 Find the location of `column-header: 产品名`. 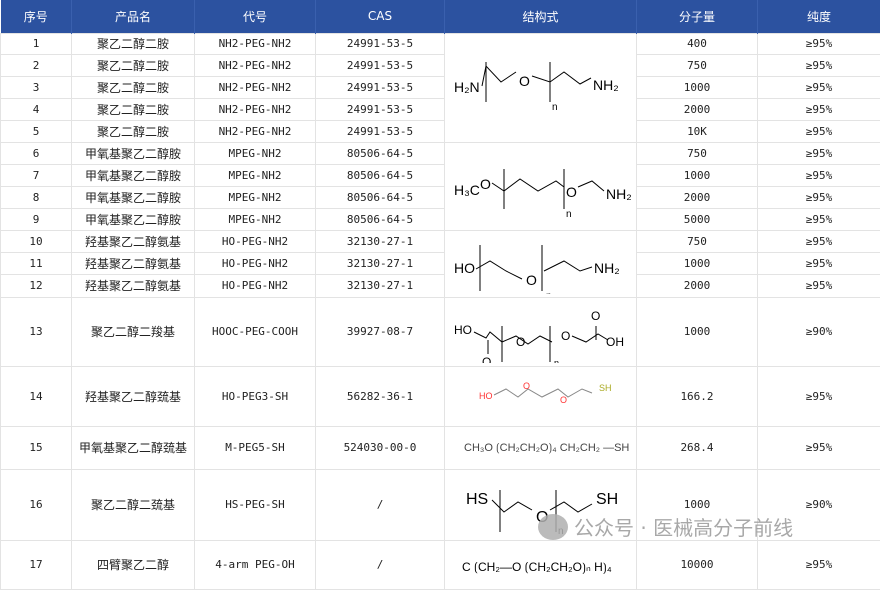

column-header: 产品名 is located at coordinates (133, 16).